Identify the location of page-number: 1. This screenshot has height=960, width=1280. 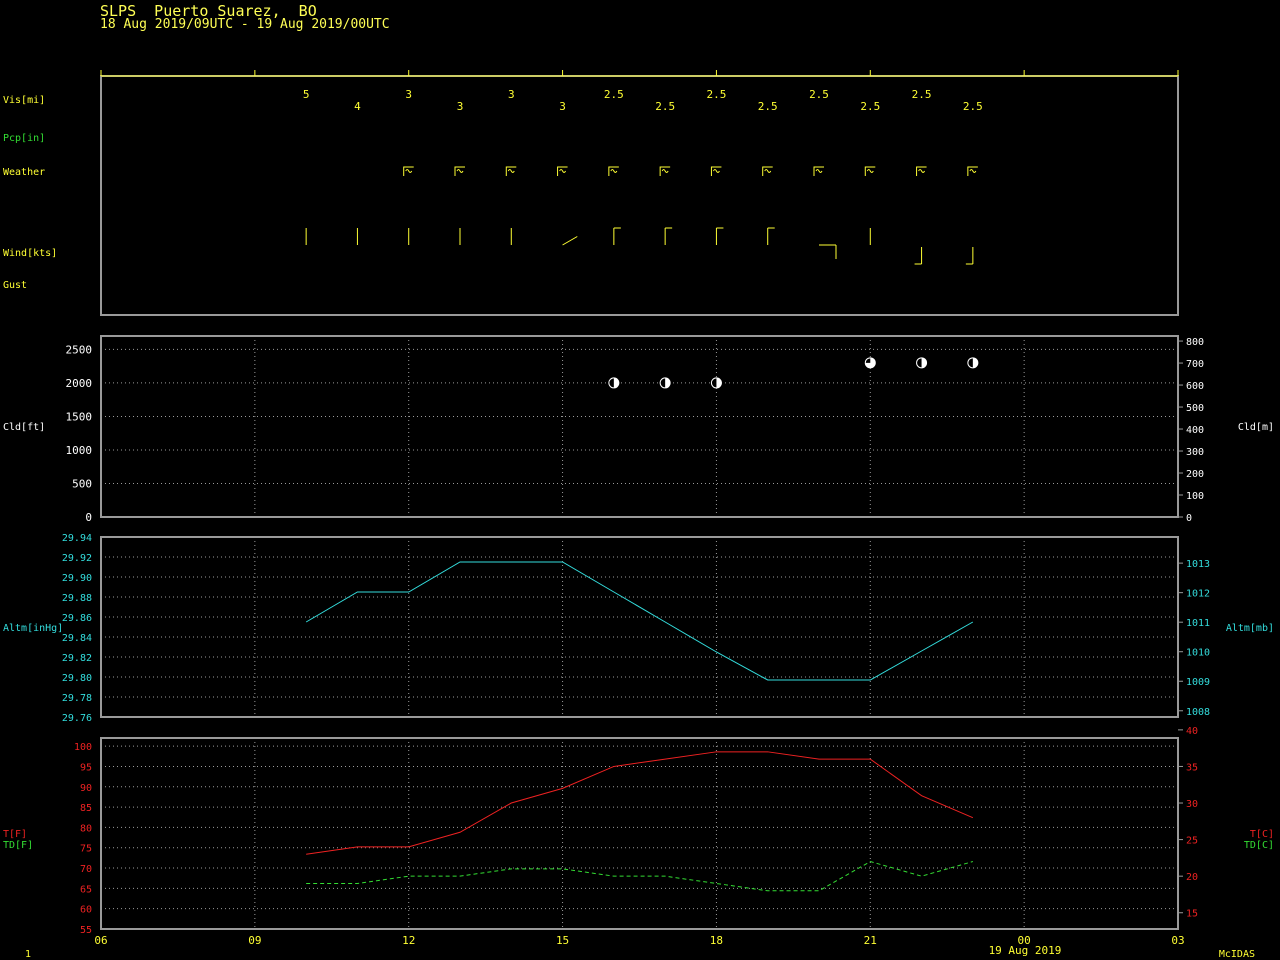
(28, 954).